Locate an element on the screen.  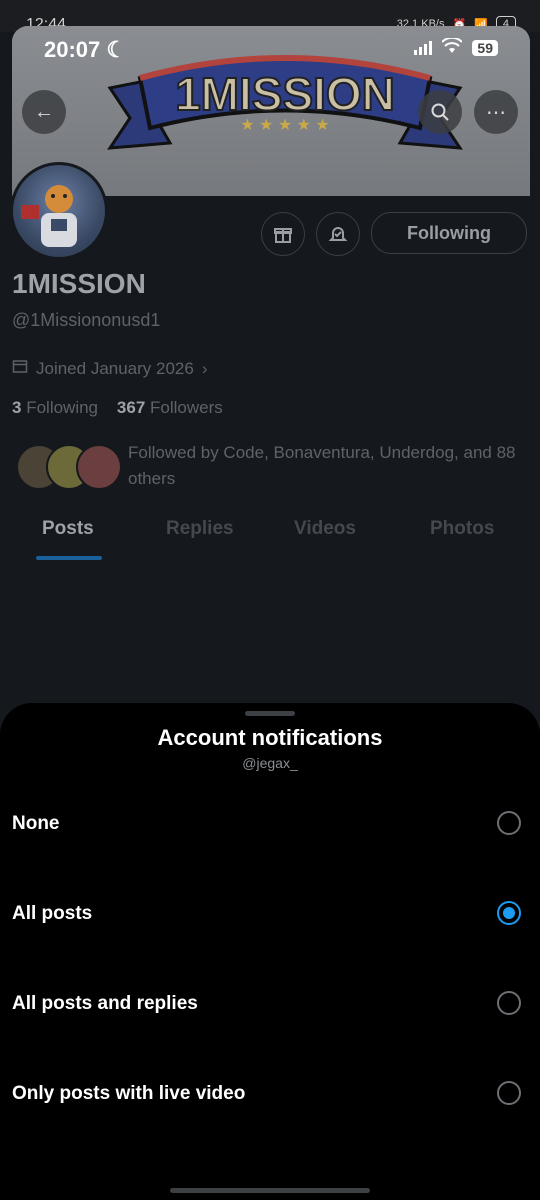
sheet-subtitle: @jegax_ is located at coordinates (270, 763).